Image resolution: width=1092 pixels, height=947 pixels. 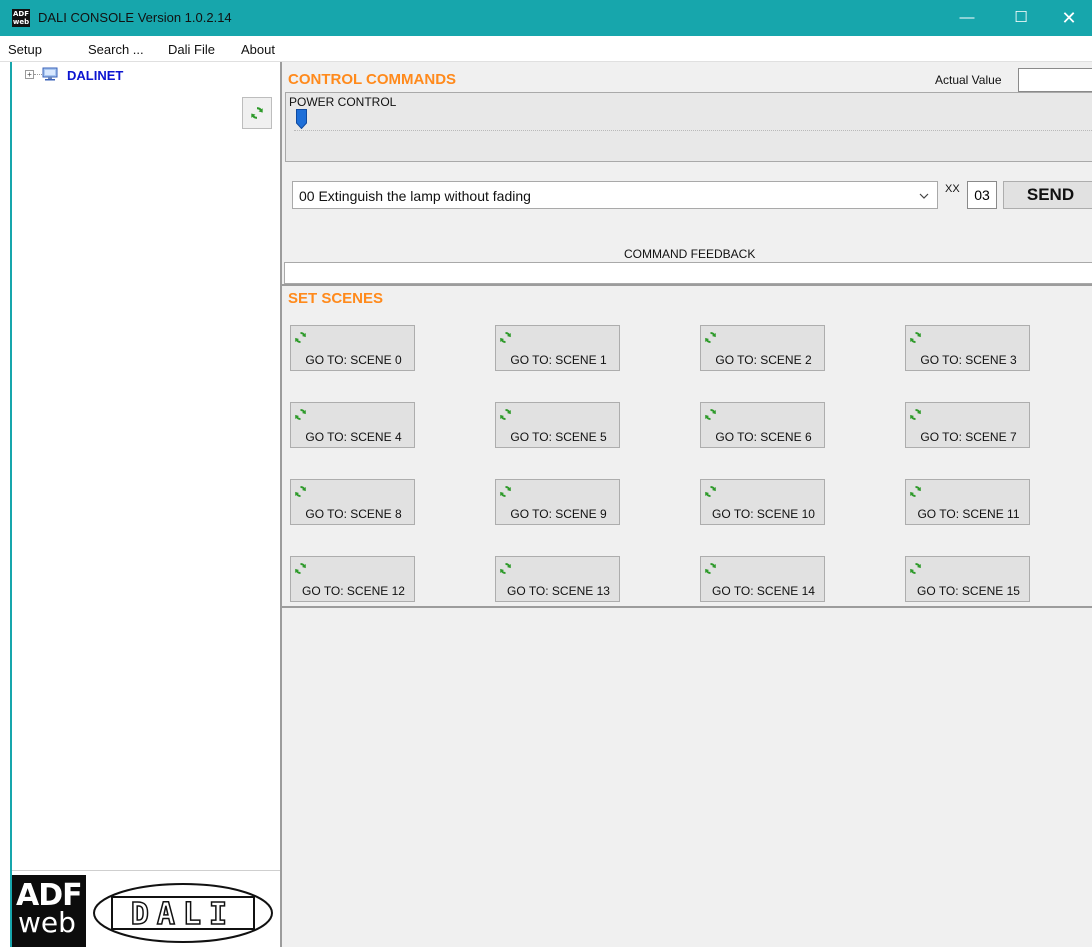 What do you see at coordinates (688, 273) in the screenshot?
I see `command-feedback-field` at bounding box center [688, 273].